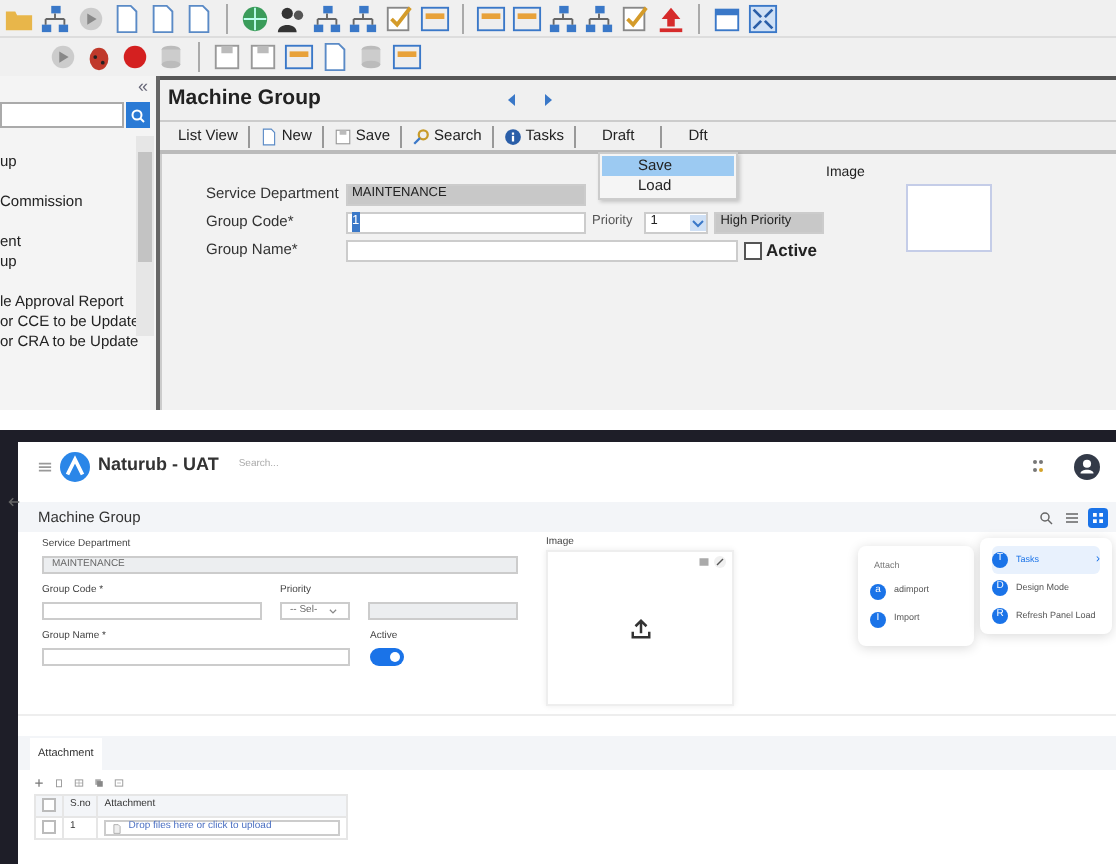 This screenshot has height=864, width=1116. I want to click on active-toggle, so click(387, 657).